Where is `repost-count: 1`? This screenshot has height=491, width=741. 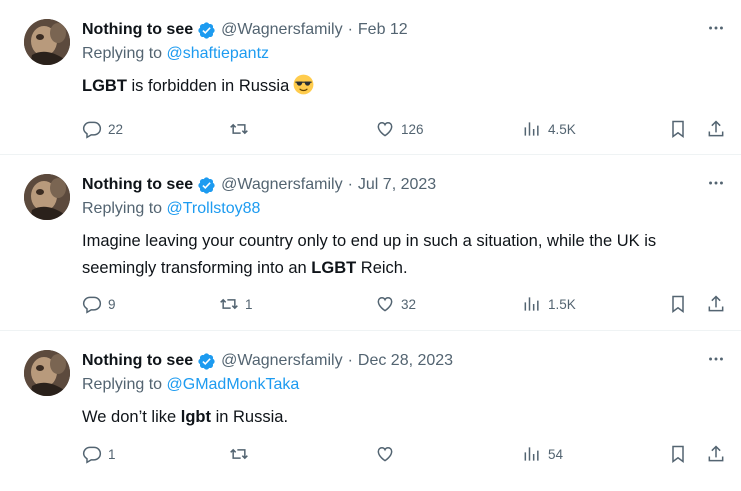 repost-count: 1 is located at coordinates (249, 304).